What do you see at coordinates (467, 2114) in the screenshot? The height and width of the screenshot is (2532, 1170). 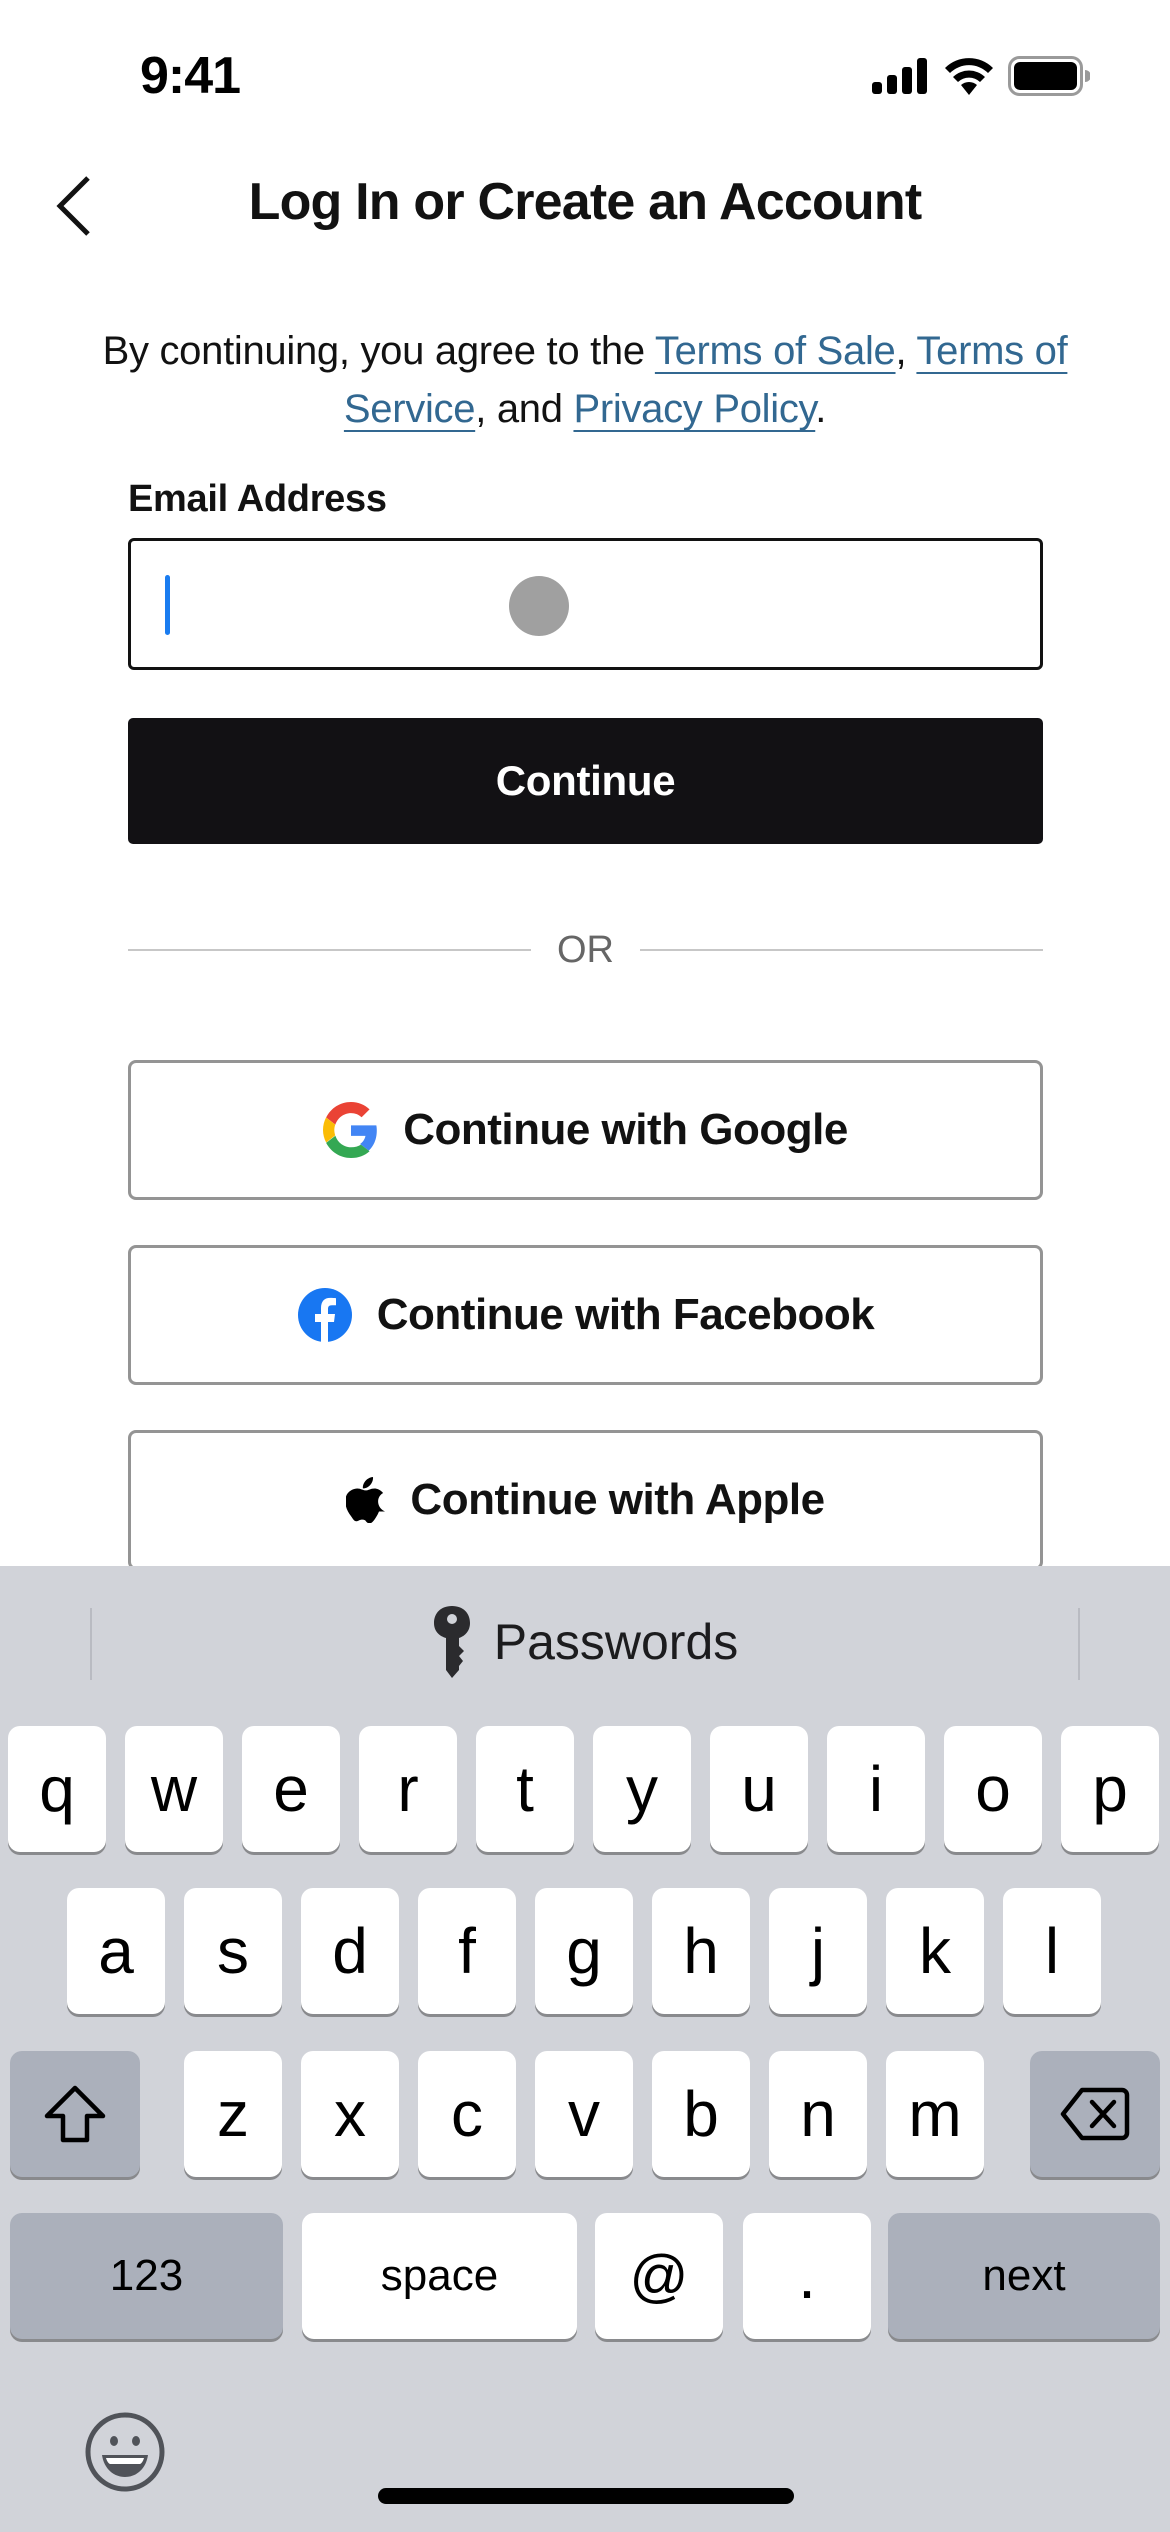 I see `key-c: c` at bounding box center [467, 2114].